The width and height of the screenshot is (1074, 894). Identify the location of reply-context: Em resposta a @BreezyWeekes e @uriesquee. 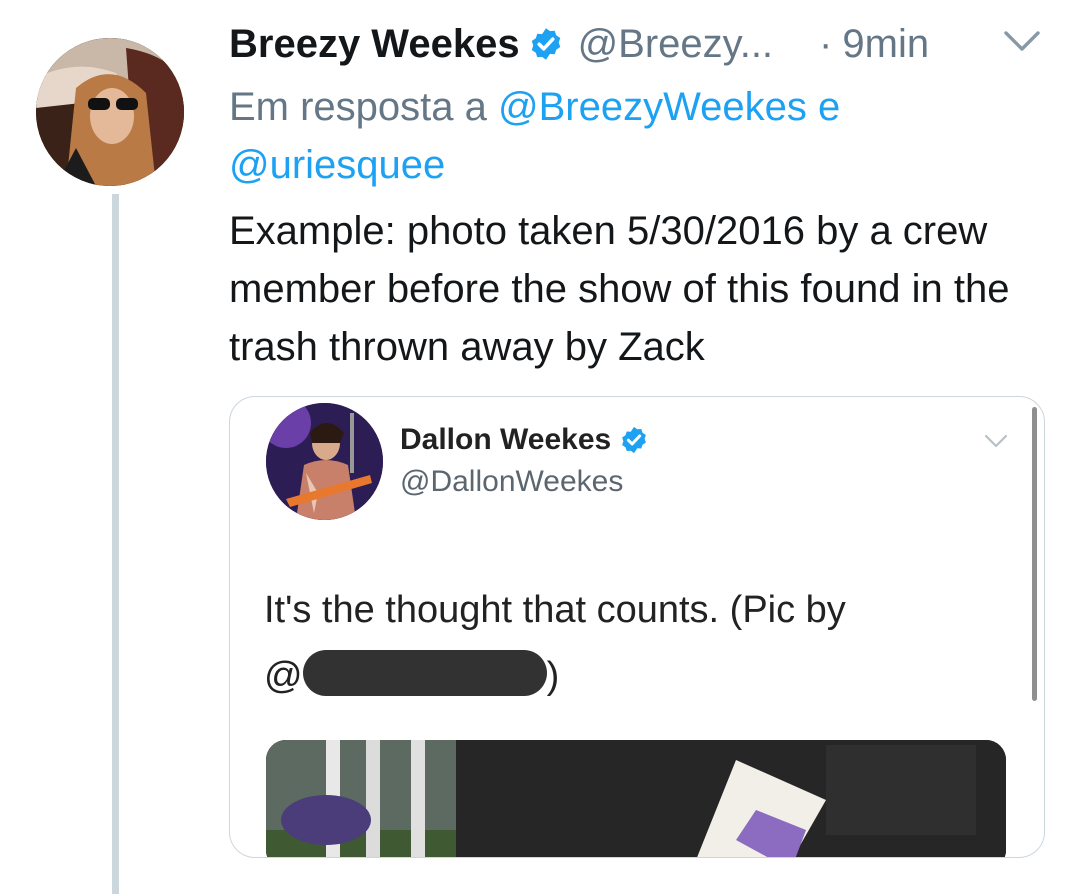
(619, 136).